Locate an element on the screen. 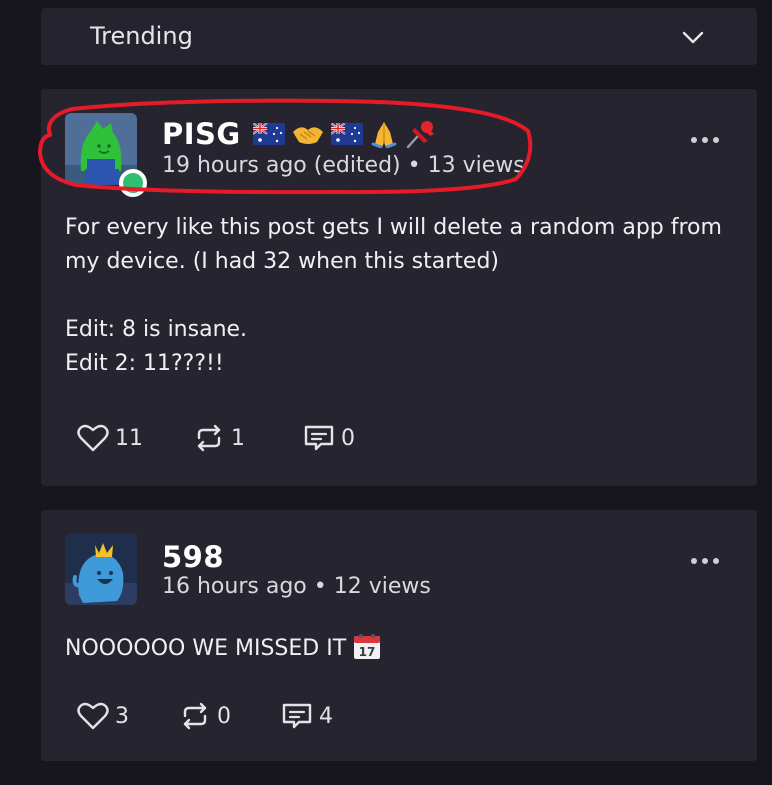 The width and height of the screenshot is (772, 785). post-meta: 19 hours ago (edited) • 13 views is located at coordinates (343, 165).